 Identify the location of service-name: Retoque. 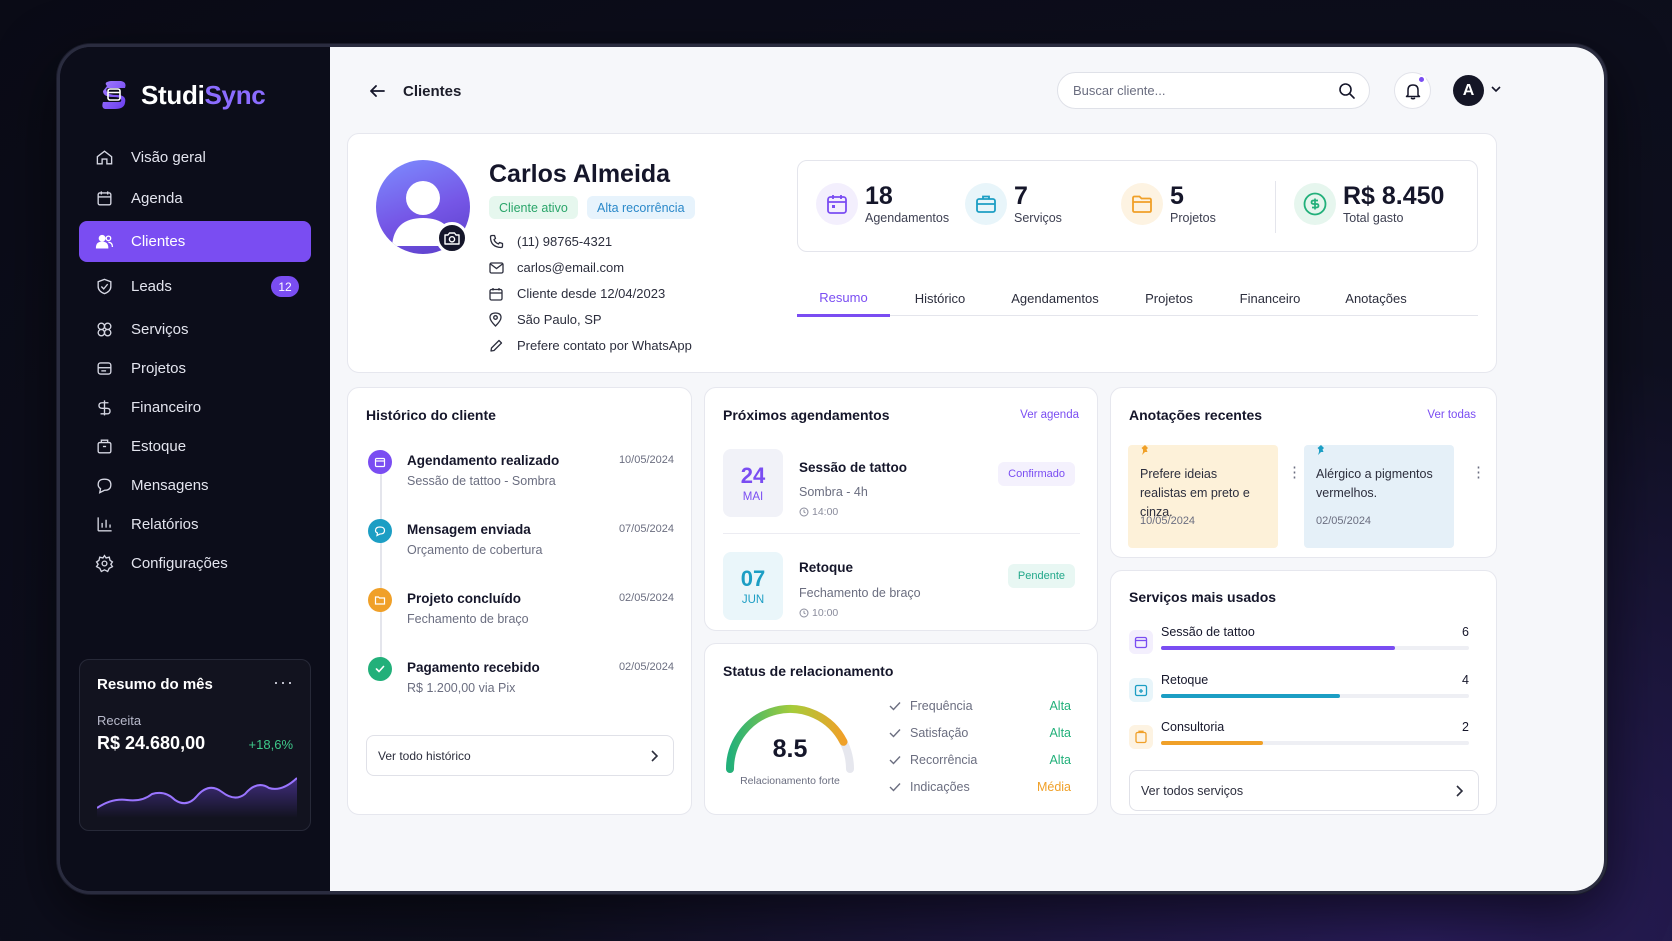
(1185, 680).